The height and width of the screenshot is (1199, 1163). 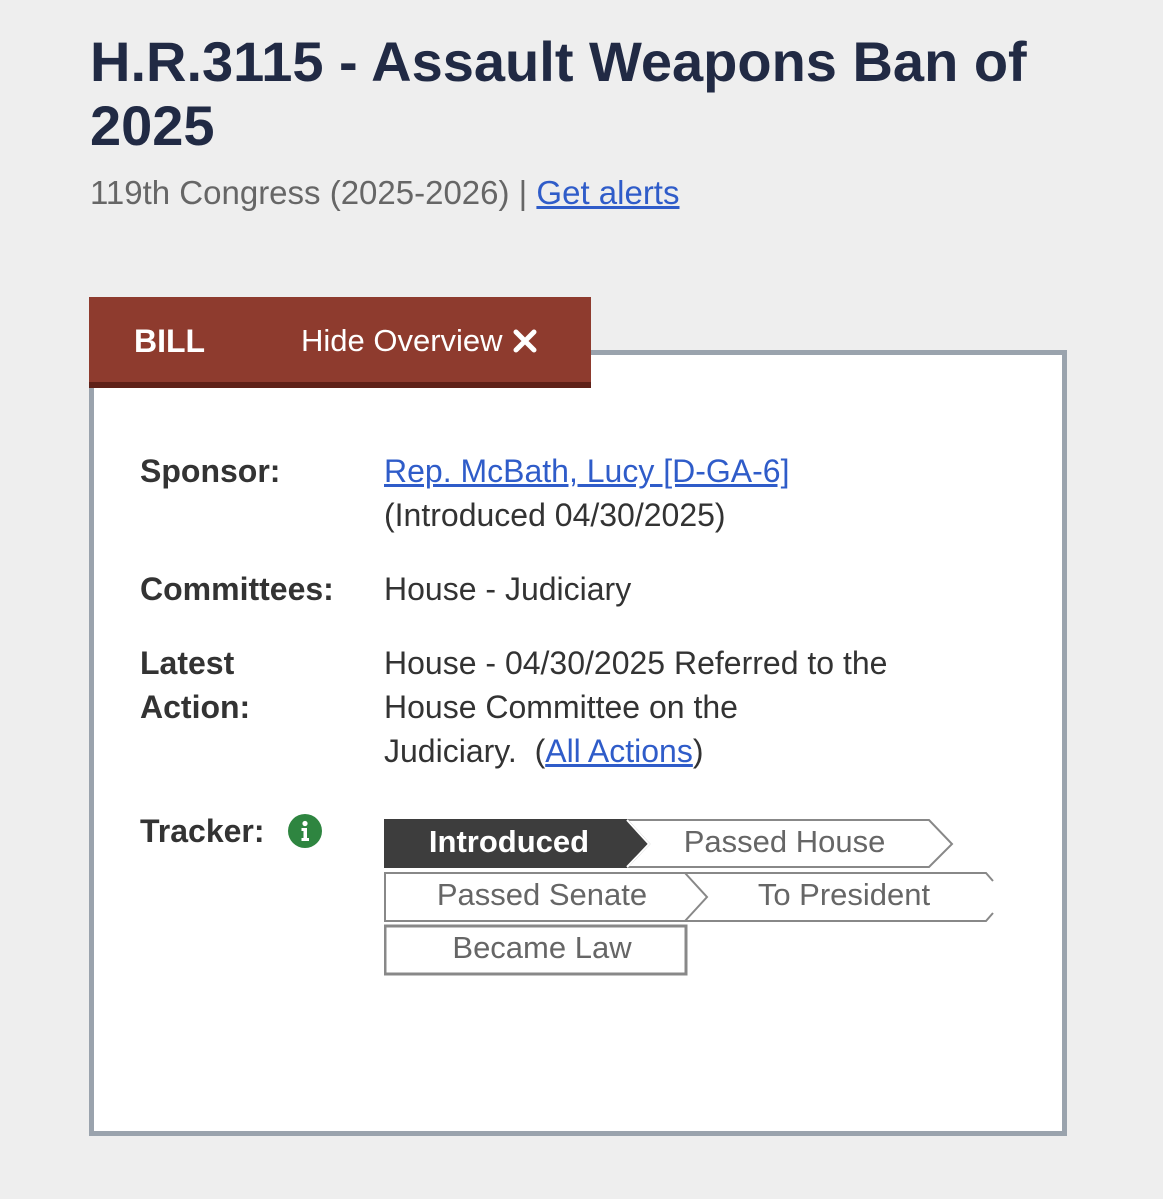 What do you see at coordinates (540, 751) in the screenshot?
I see `all-actions-open-paren: (` at bounding box center [540, 751].